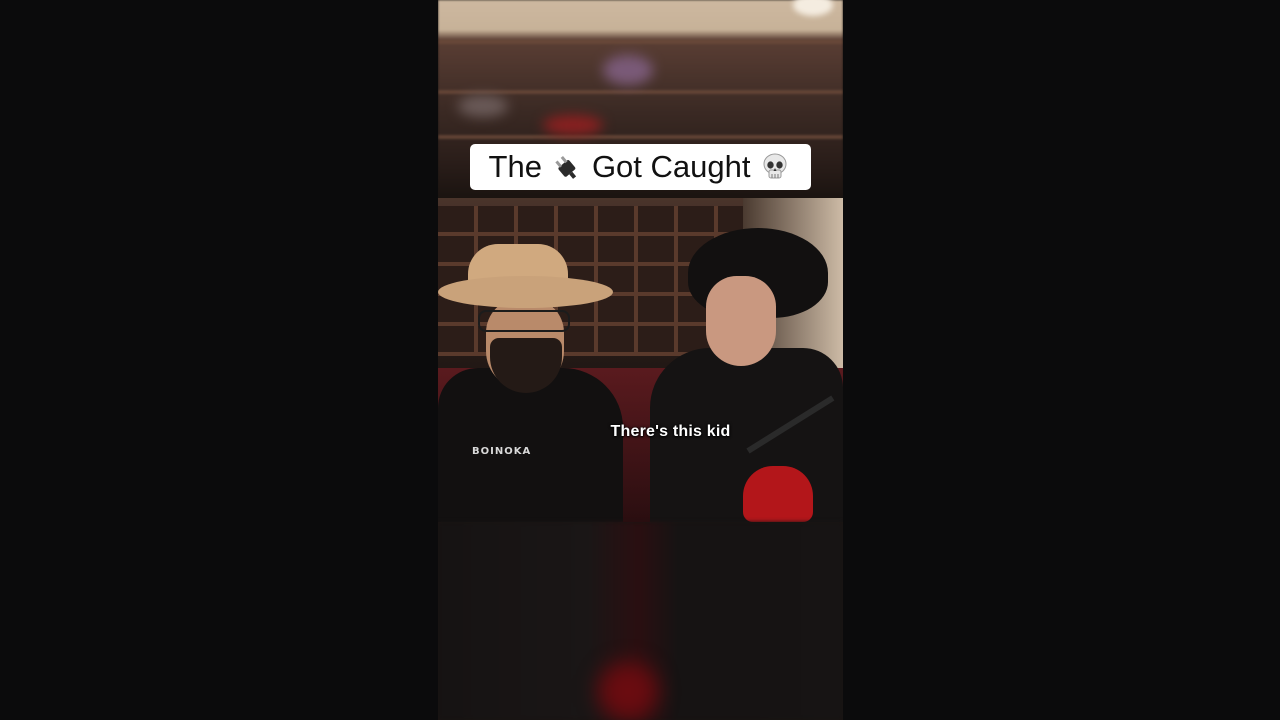 This screenshot has height=720, width=1280. Describe the element at coordinates (778, 494) in the screenshot. I see `red-glove` at that location.